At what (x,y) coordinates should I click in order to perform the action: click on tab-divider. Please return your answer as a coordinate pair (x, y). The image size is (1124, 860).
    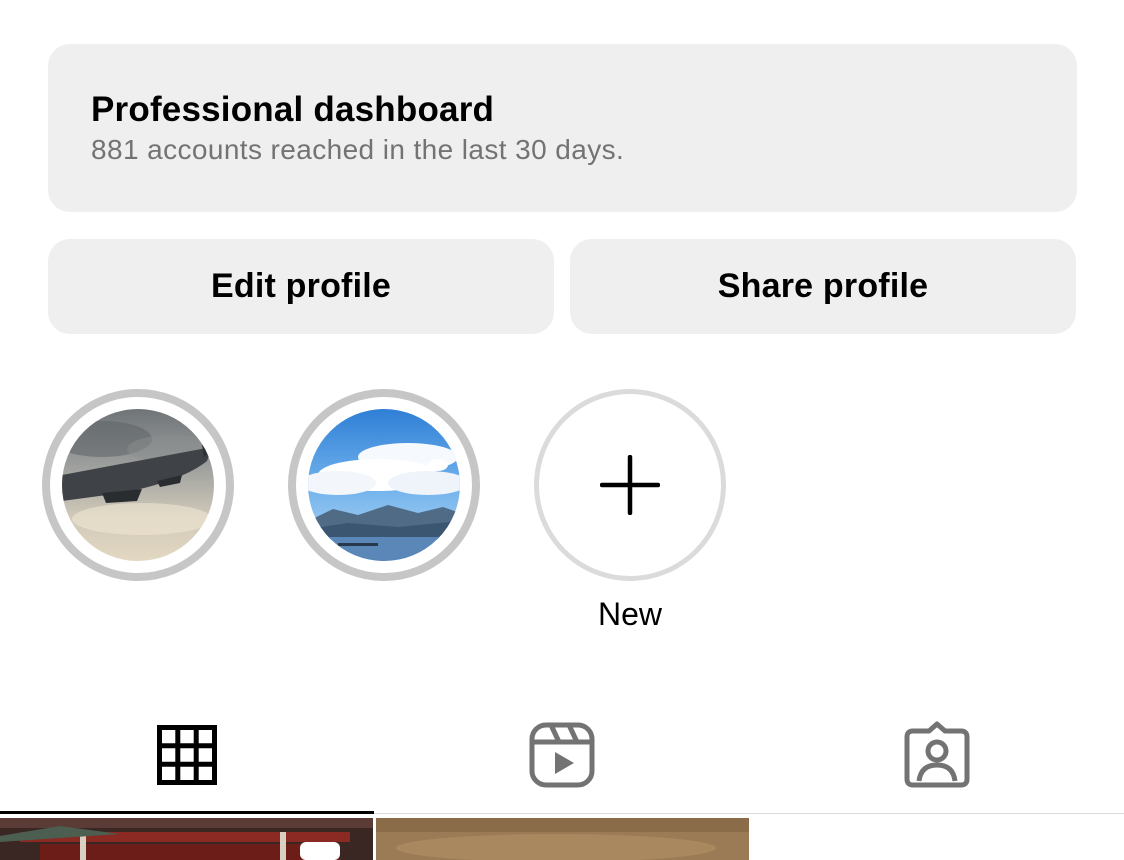
    Looking at the image, I should click on (749, 813).